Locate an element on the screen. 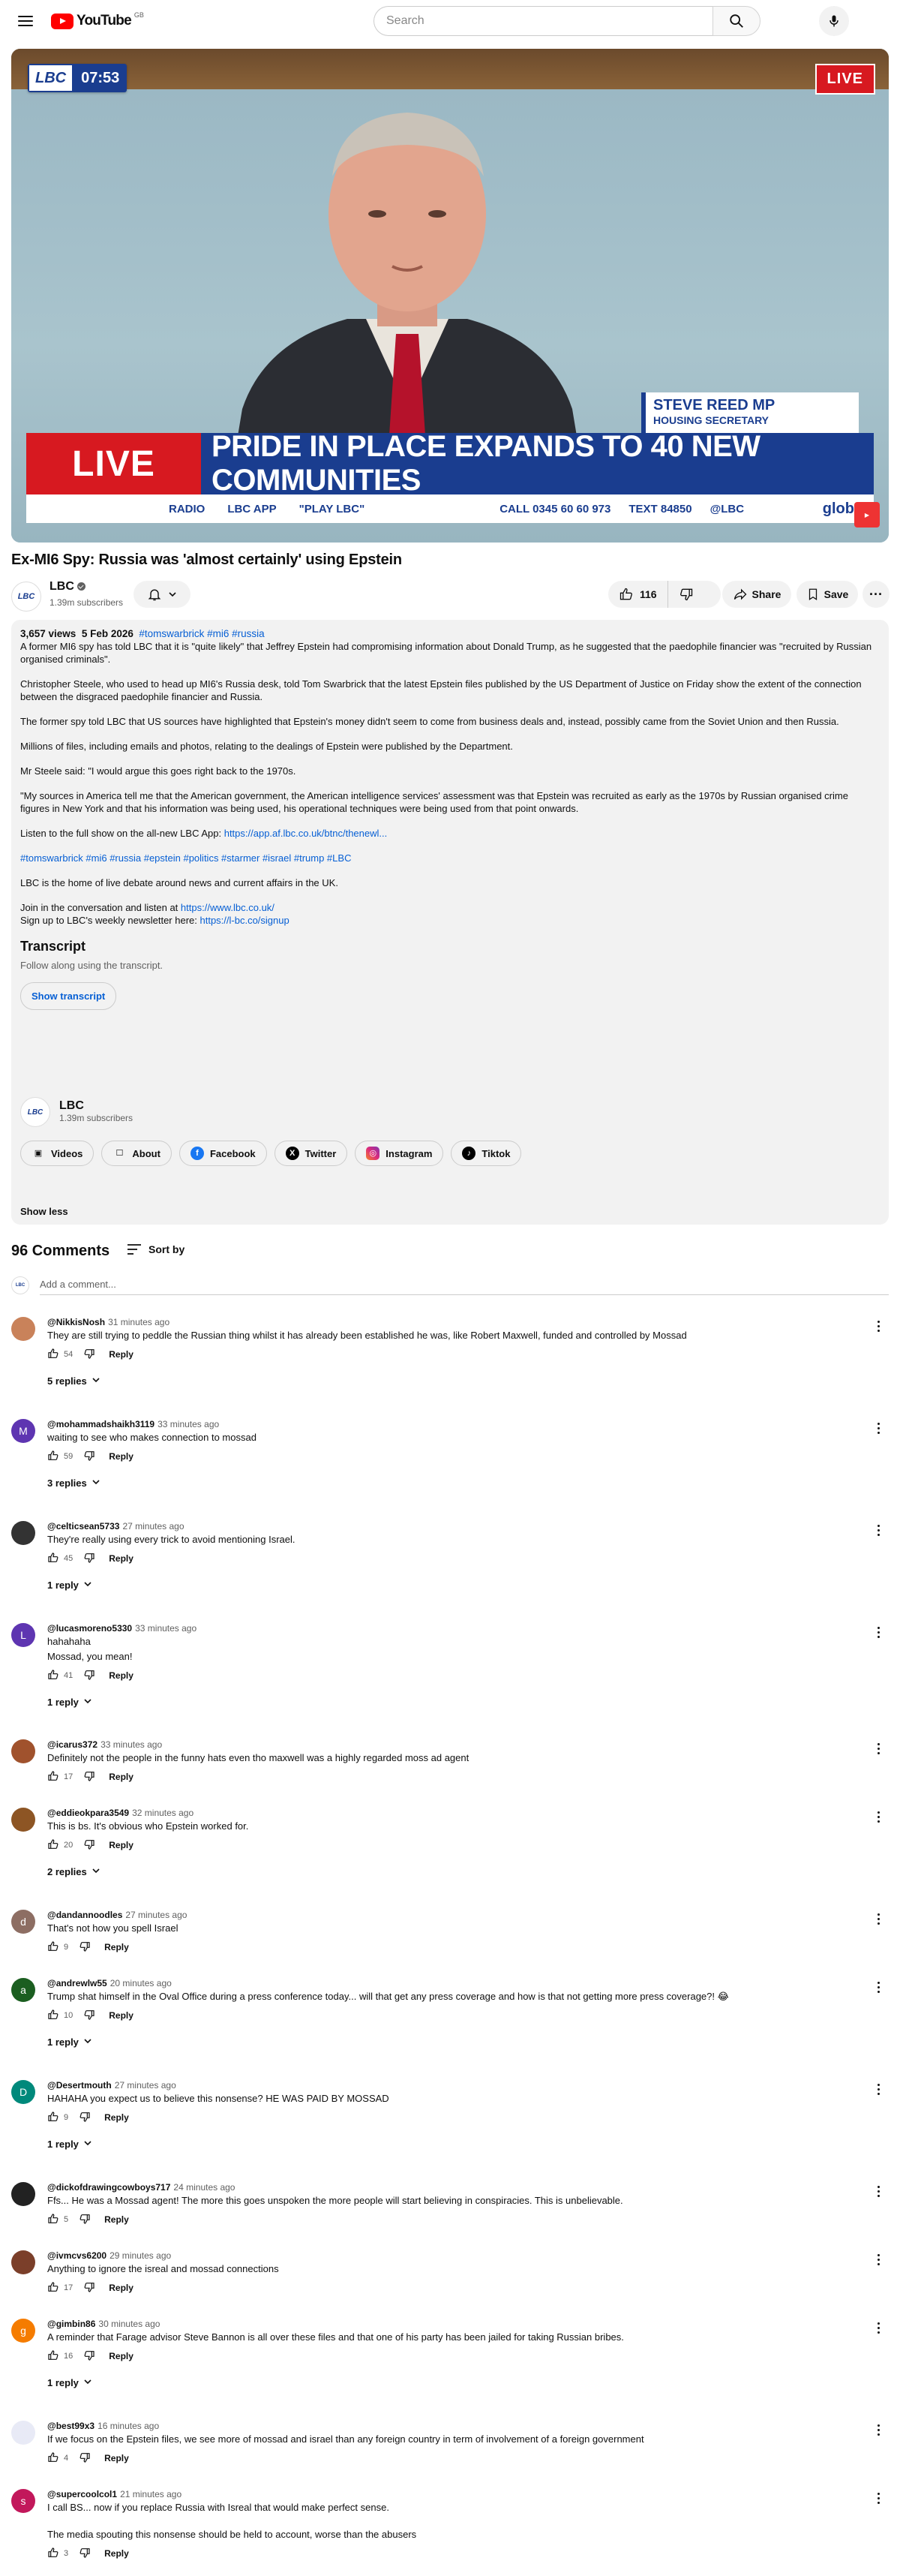 This screenshot has height=2576, width=900. search-input is located at coordinates (543, 21).